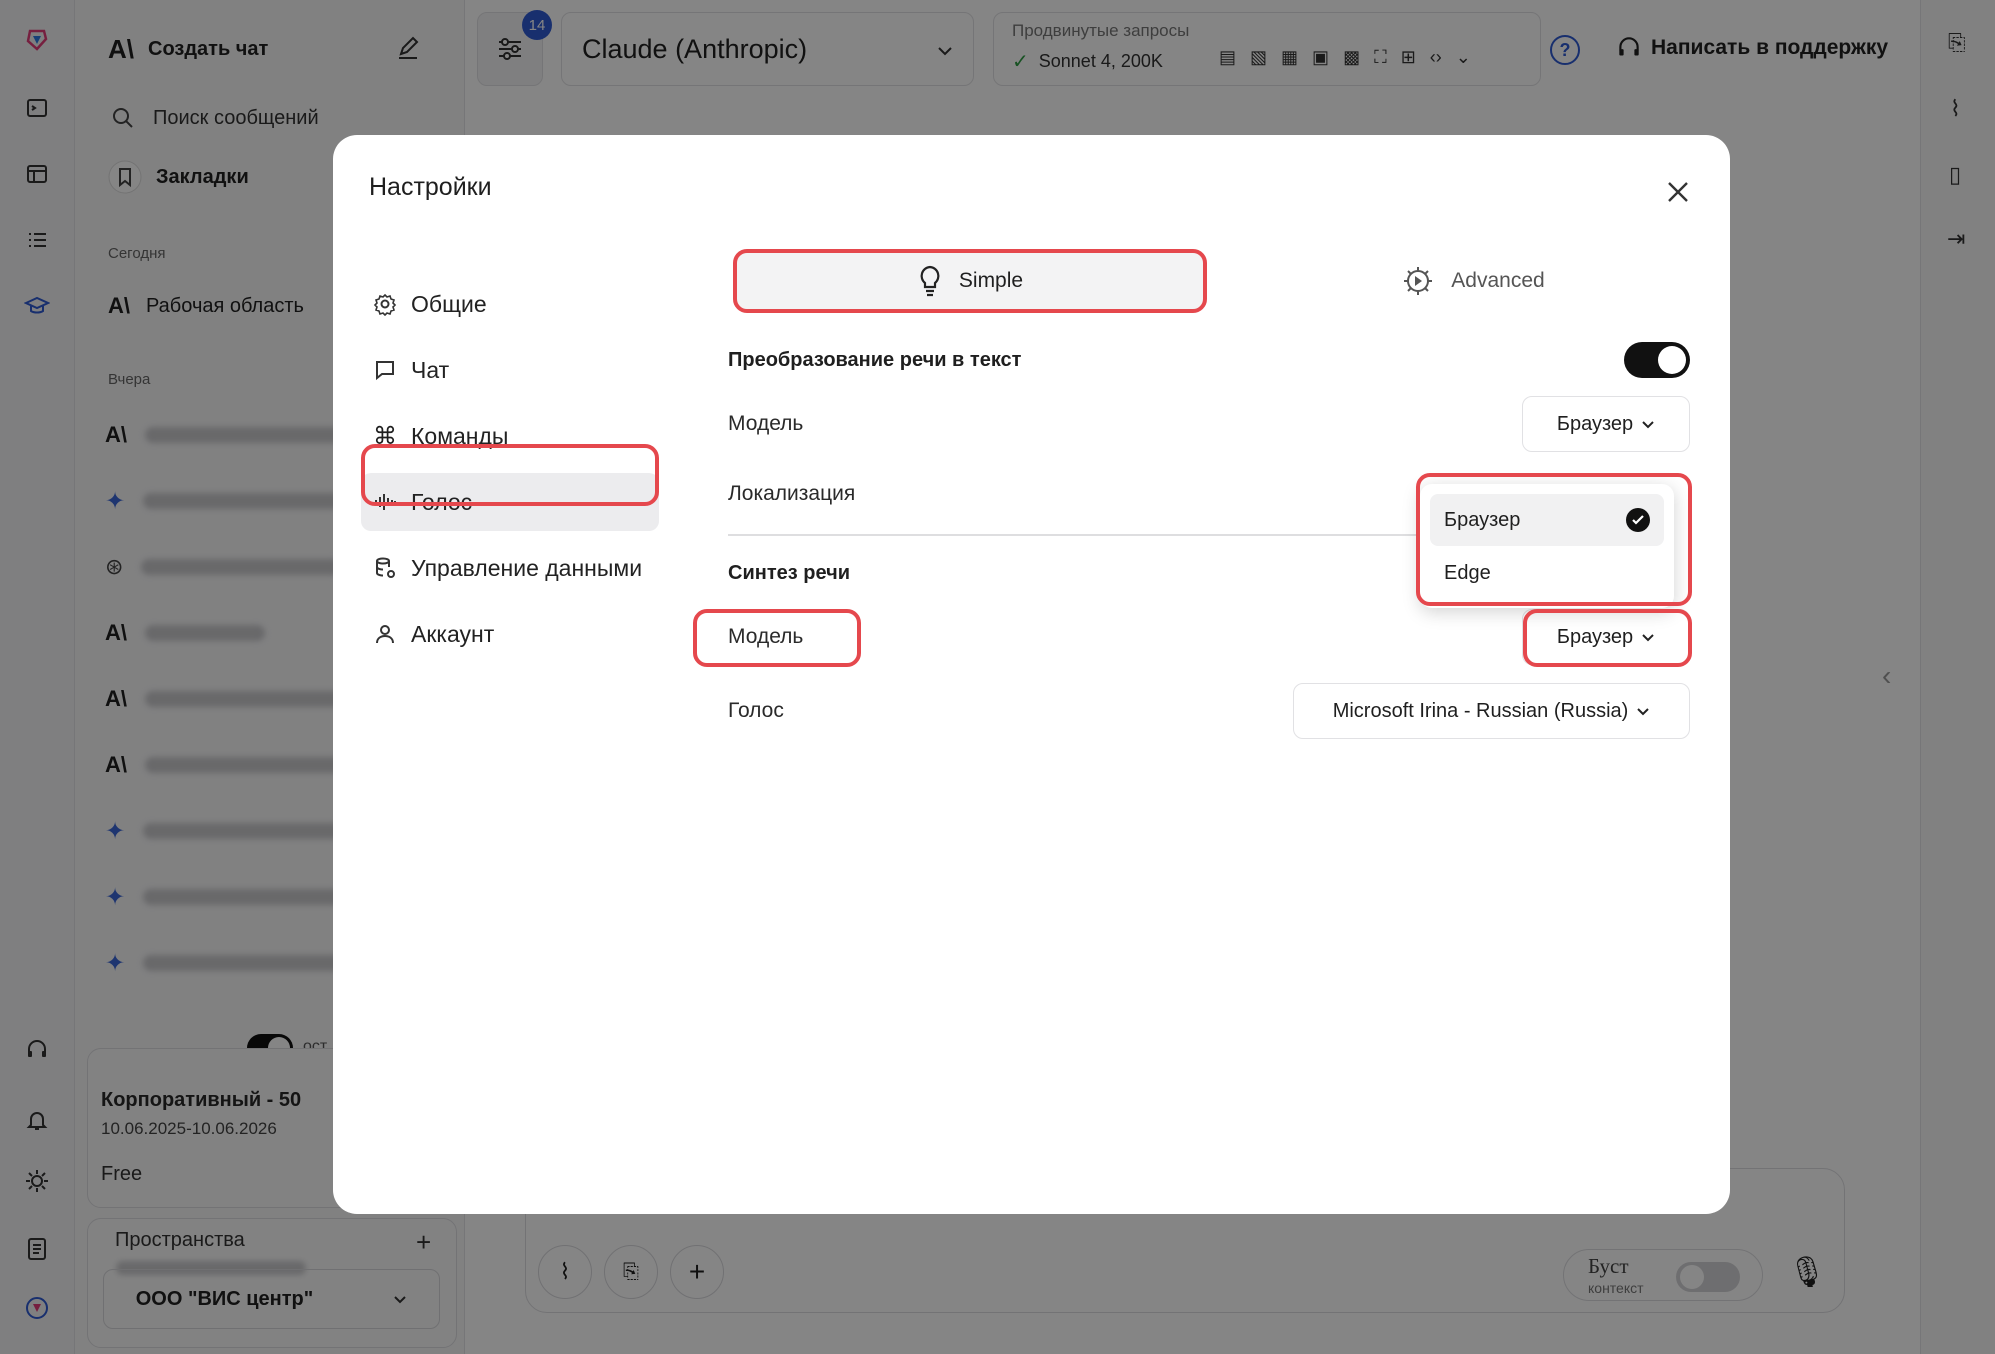  What do you see at coordinates (527, 567) in the screenshot?
I see `nav-label: Управление данными` at bounding box center [527, 567].